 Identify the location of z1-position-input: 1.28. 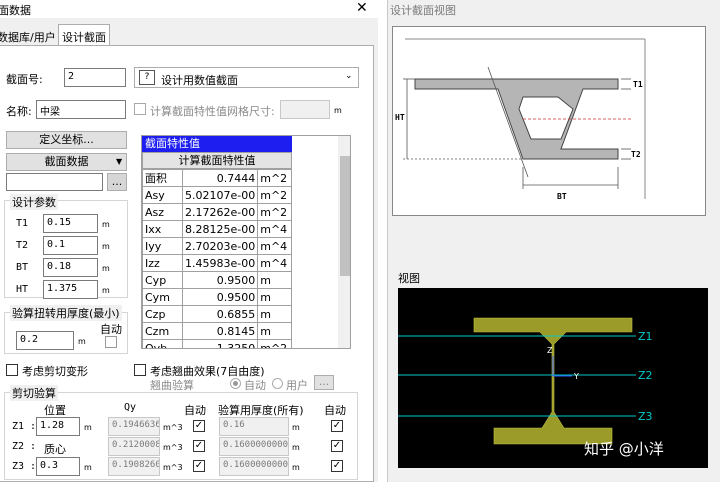
(58, 426).